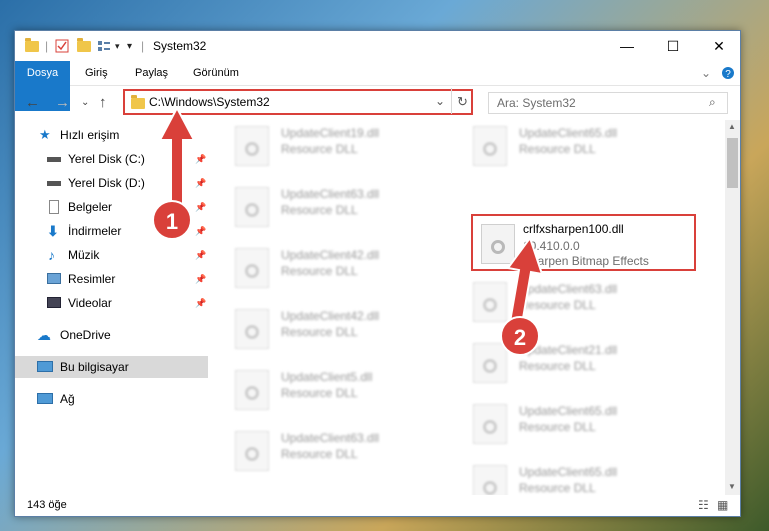 Image resolution: width=769 pixels, height=531 pixels. Describe the element at coordinates (62, 102) in the screenshot. I see `forward-arrow-icon: →` at that location.